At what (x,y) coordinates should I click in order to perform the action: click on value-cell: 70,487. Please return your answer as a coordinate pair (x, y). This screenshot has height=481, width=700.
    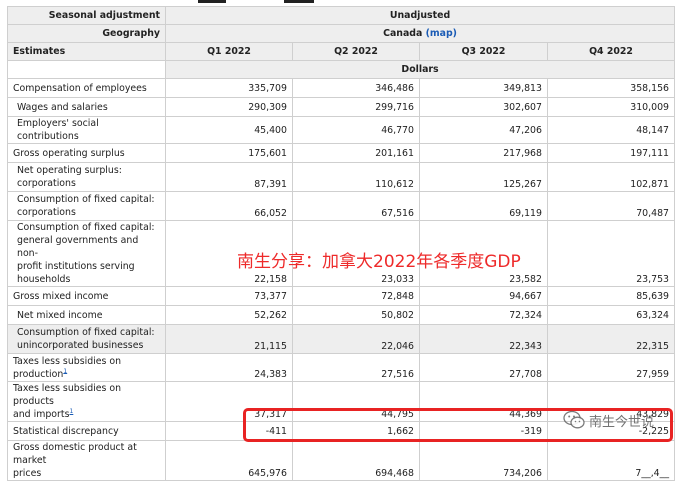
    Looking at the image, I should click on (611, 206).